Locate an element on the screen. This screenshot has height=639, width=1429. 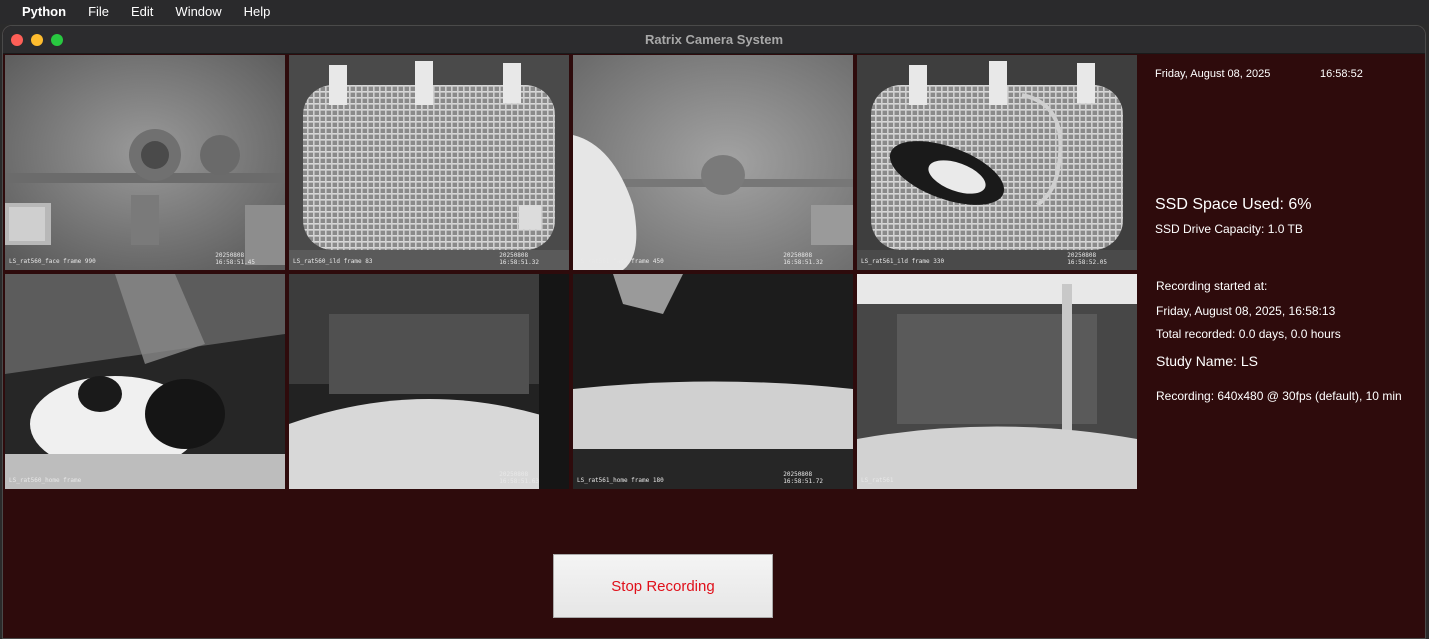
camera-feed-8: LS_rat561 is located at coordinates (997, 381).